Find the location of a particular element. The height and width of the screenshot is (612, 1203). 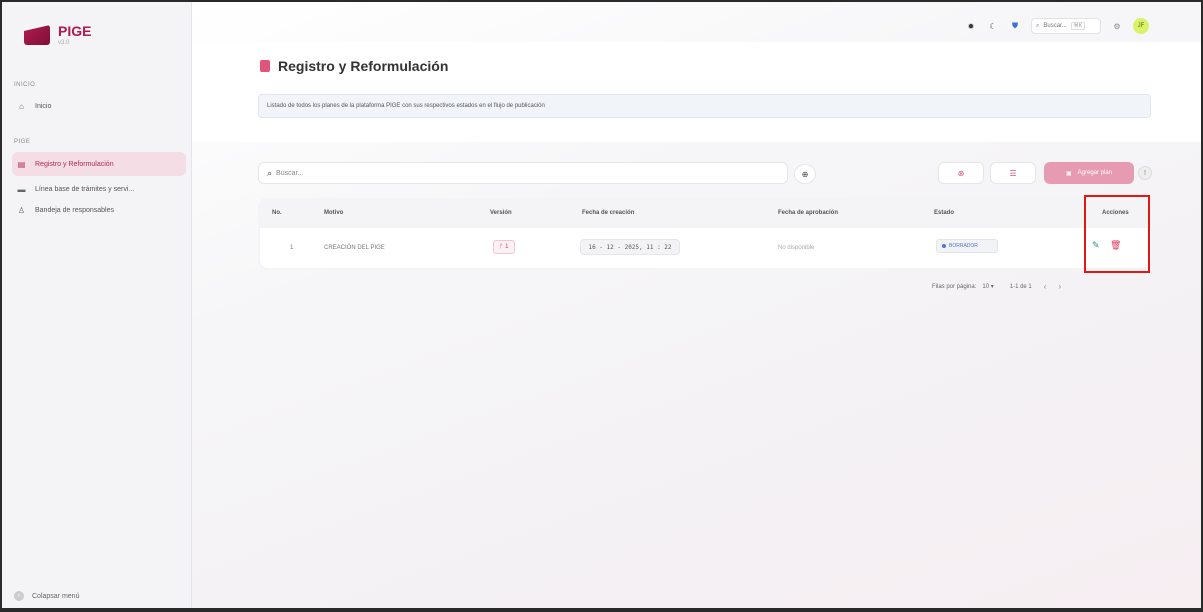

column-header-fecha-creacion: Fecha de creación is located at coordinates (608, 213).